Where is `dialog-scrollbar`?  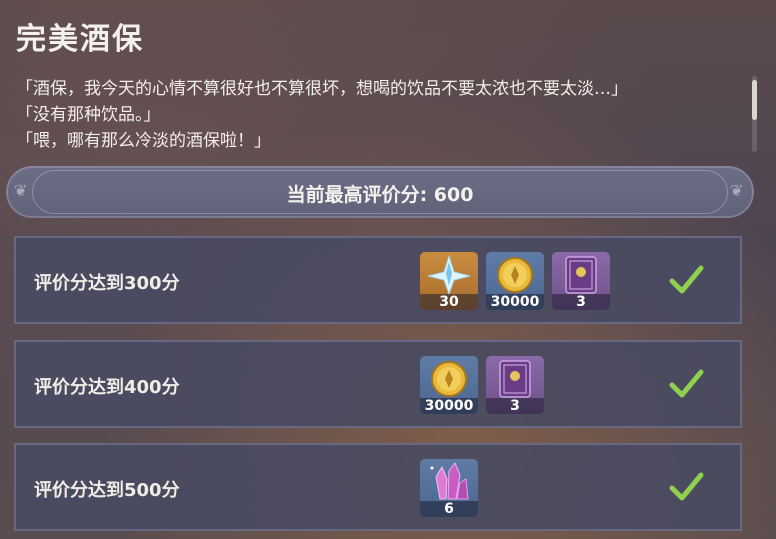 dialog-scrollbar is located at coordinates (754, 114).